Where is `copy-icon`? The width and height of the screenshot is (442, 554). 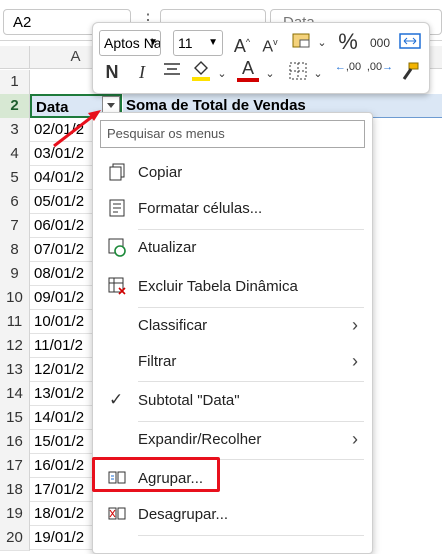
copy-icon is located at coordinates (117, 172).